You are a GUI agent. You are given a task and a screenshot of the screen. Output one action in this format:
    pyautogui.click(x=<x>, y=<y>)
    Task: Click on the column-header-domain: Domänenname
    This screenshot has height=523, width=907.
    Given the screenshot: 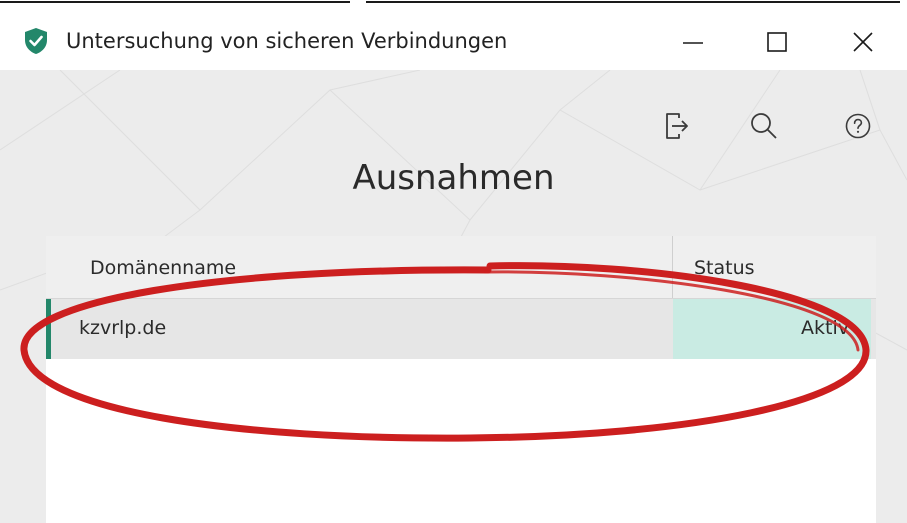 What is the action you would take?
    pyautogui.click(x=163, y=268)
    